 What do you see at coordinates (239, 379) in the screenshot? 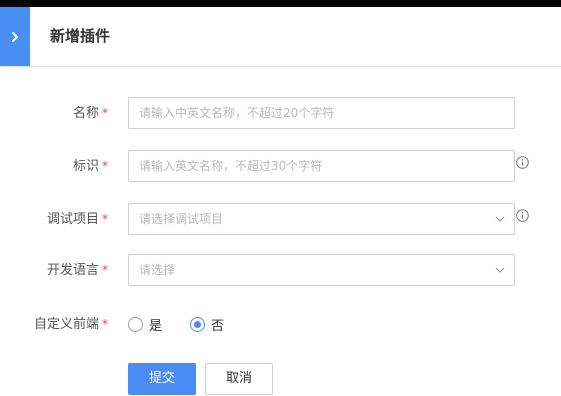
I see `cancel-button: 取消` at bounding box center [239, 379].